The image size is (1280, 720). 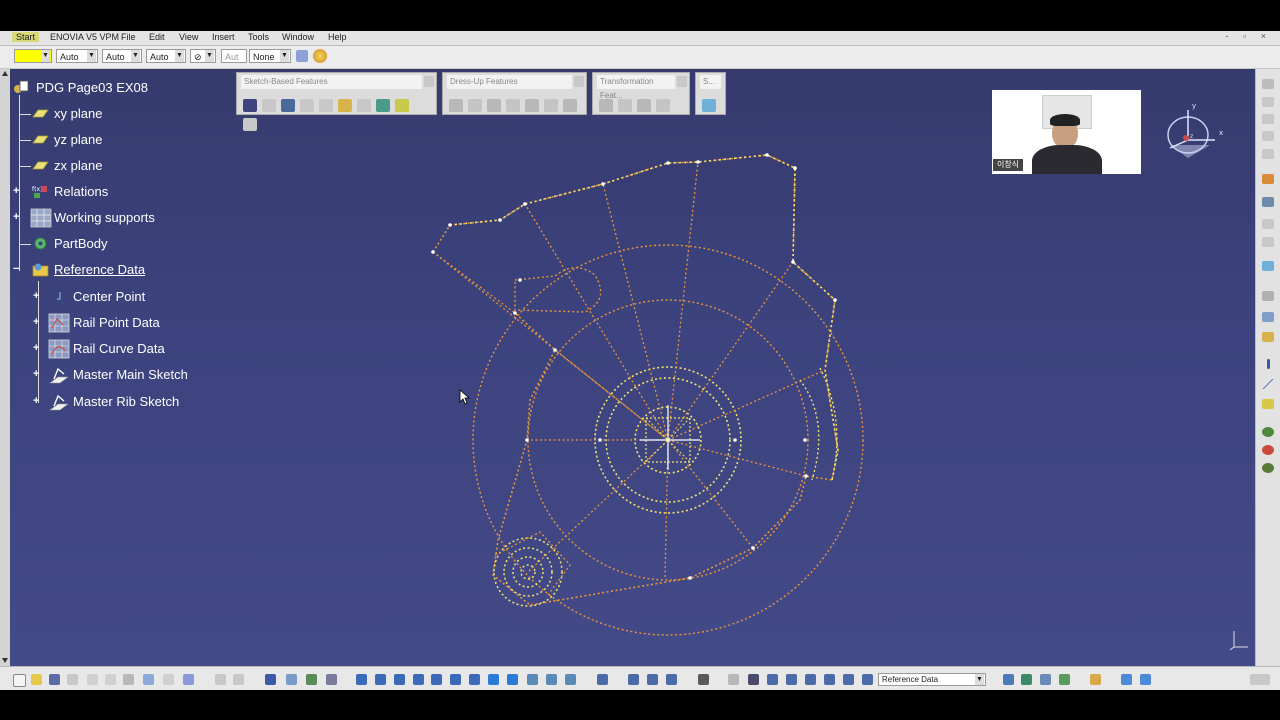 I want to click on line-icon, so click(x=1268, y=384).